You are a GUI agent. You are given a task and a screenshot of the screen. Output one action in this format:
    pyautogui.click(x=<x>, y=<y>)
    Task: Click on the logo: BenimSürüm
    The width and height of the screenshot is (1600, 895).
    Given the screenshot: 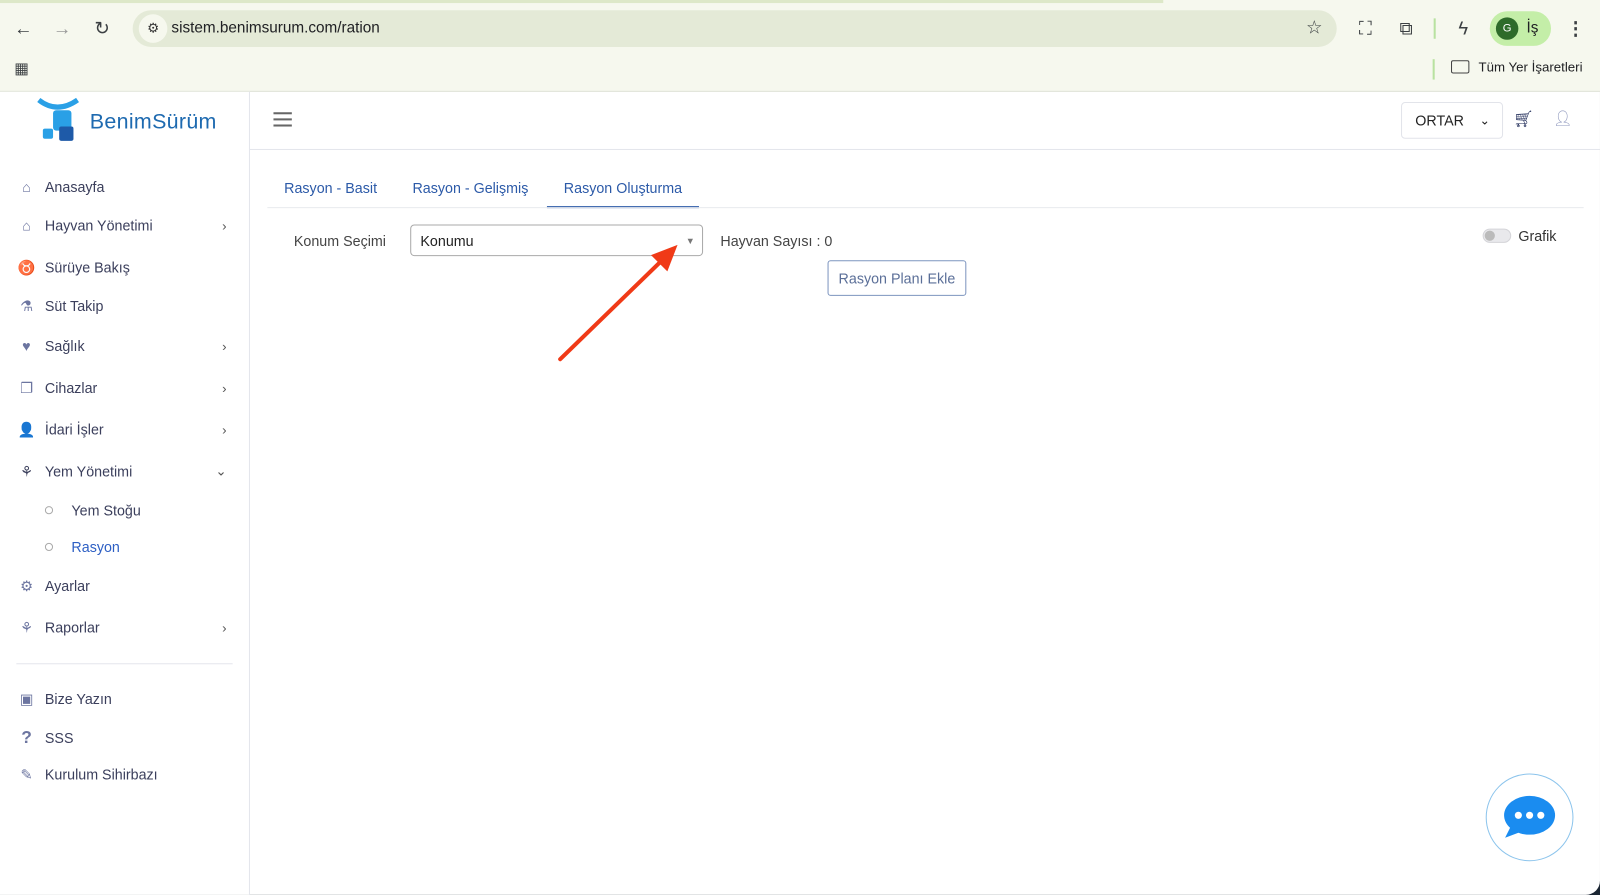 What is the action you would take?
    pyautogui.click(x=126, y=119)
    